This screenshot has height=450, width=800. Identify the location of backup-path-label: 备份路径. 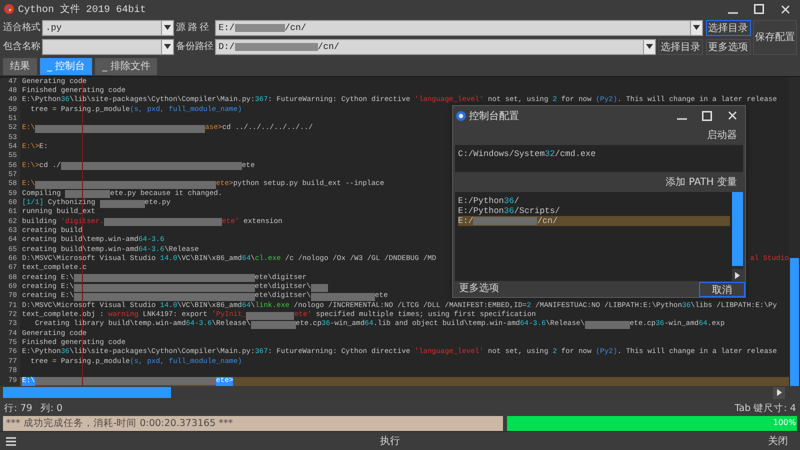
(194, 46).